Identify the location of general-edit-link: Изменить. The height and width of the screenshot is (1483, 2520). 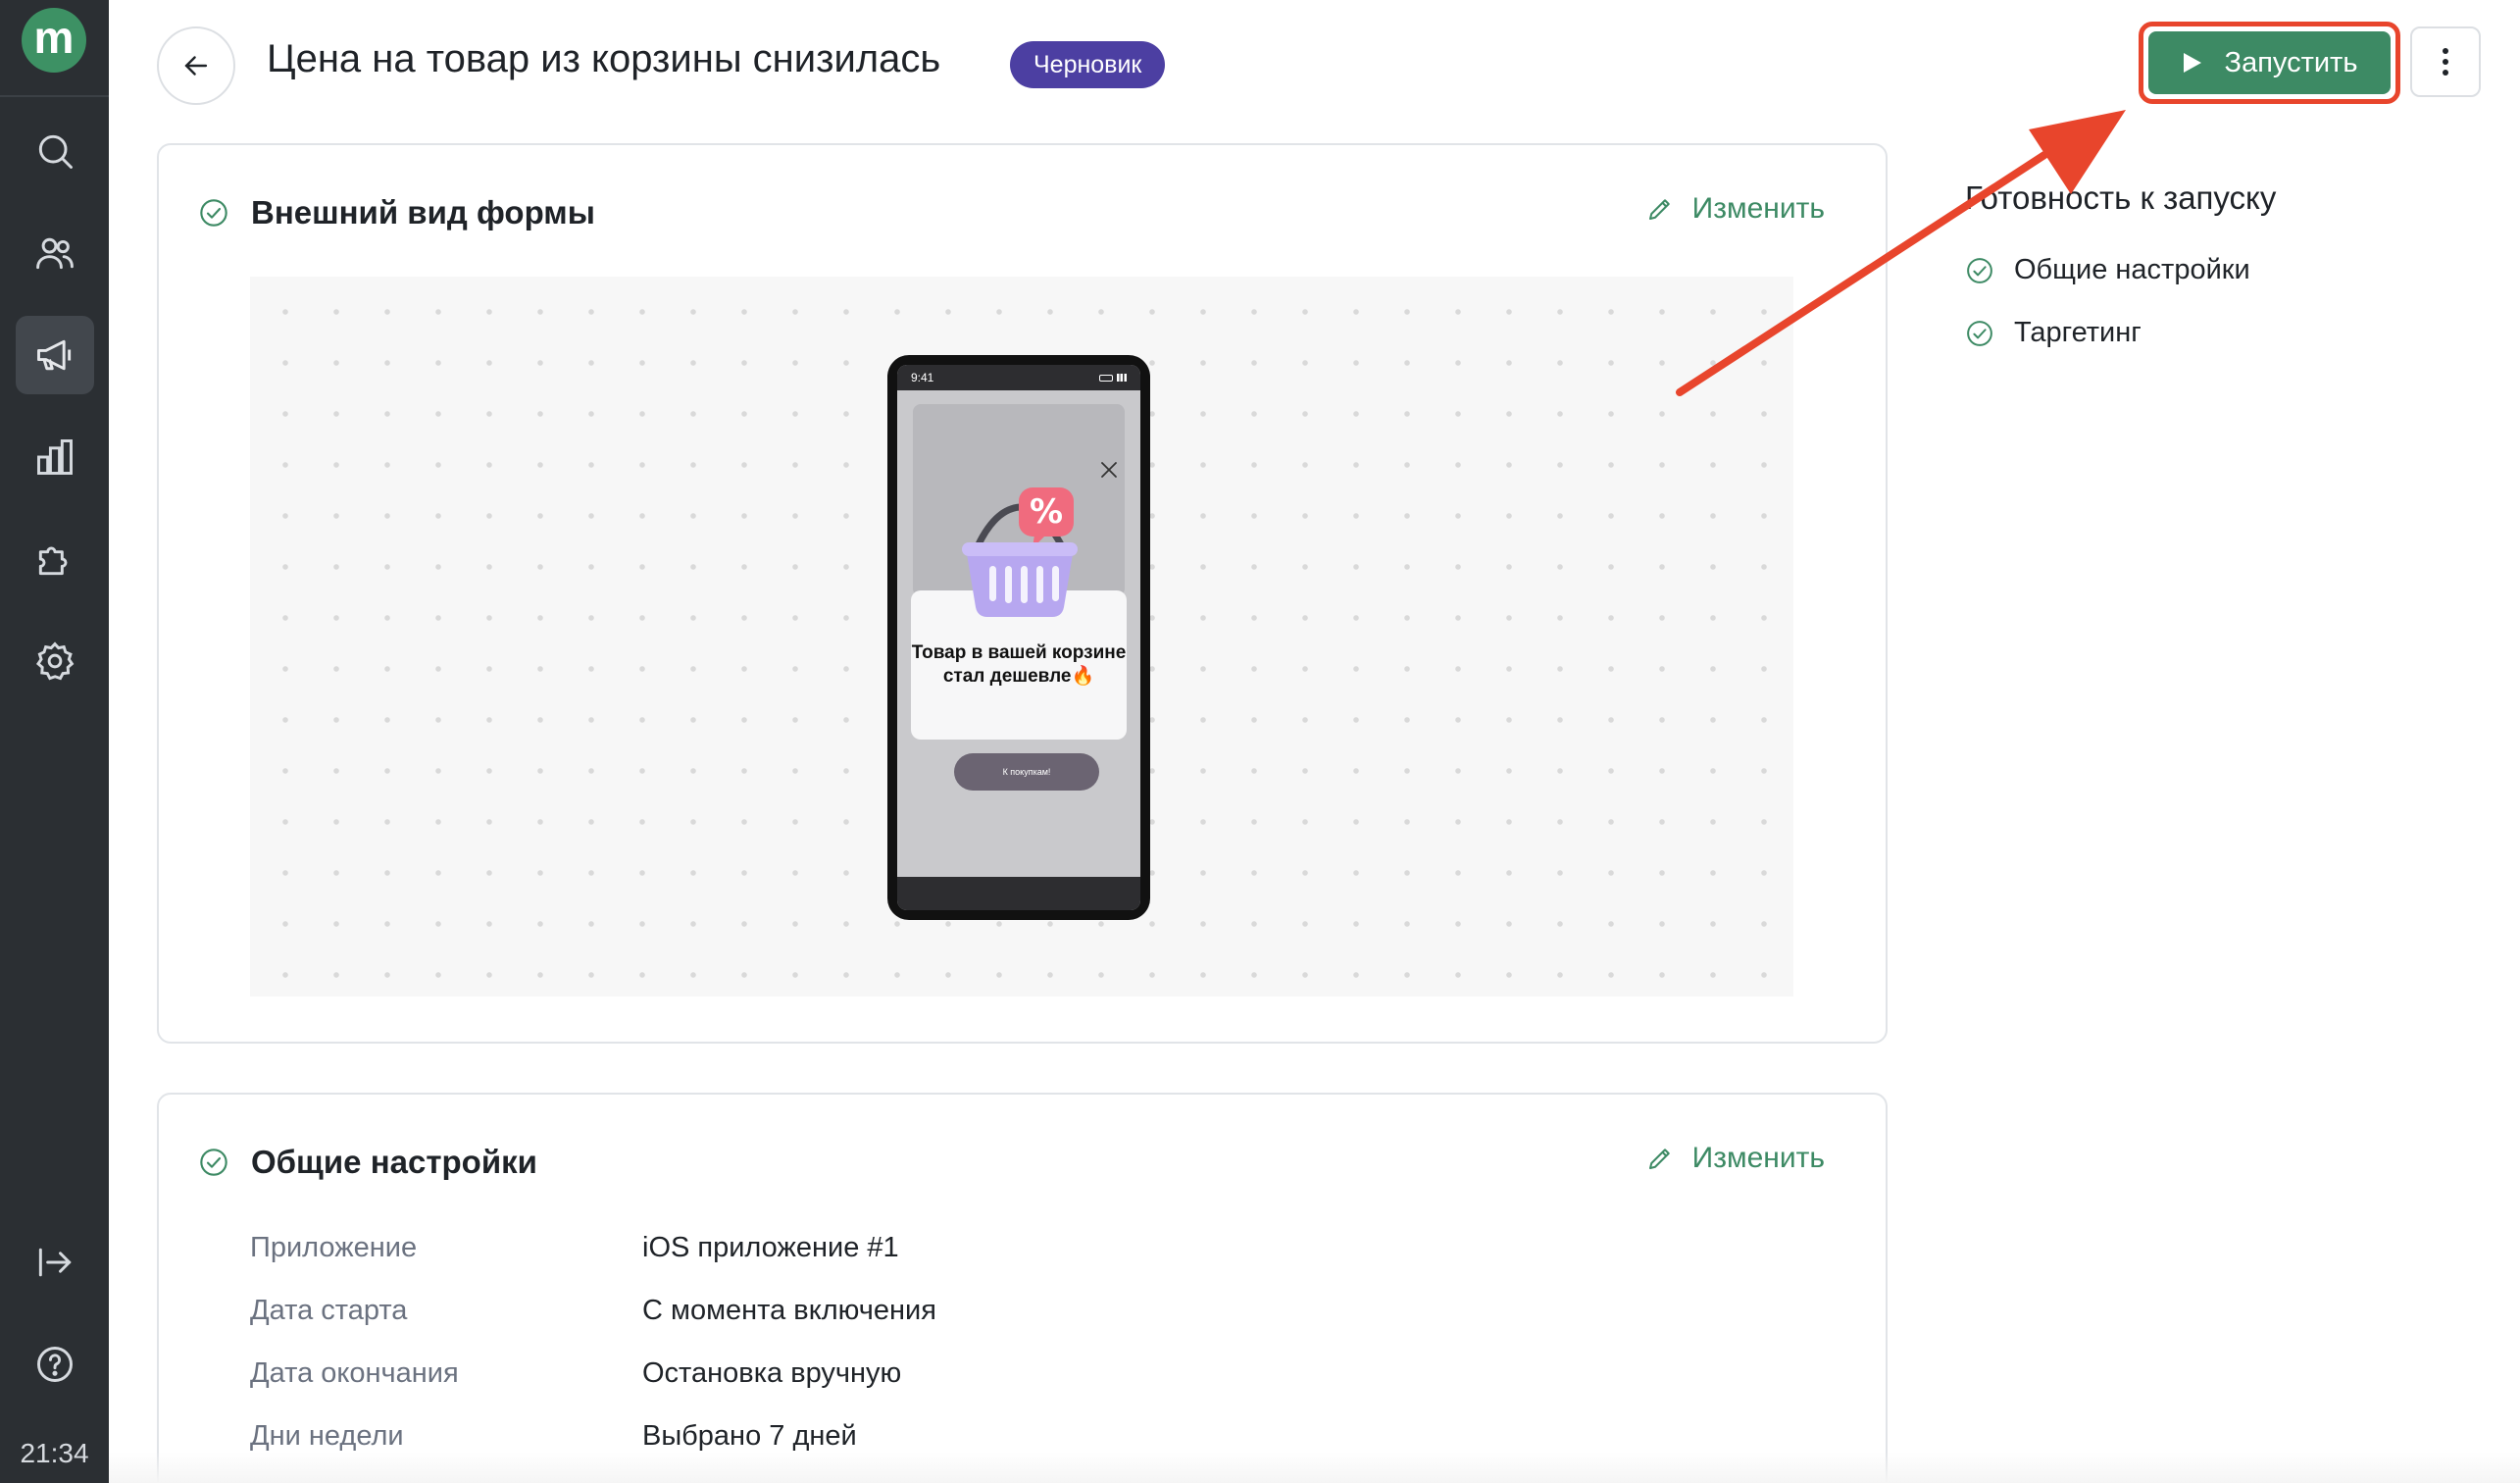
(1735, 1158).